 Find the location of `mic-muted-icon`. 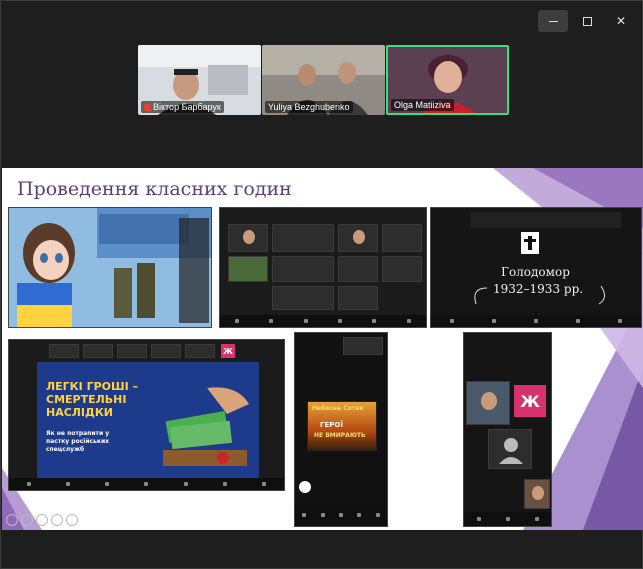

mic-muted-icon is located at coordinates (147, 107).